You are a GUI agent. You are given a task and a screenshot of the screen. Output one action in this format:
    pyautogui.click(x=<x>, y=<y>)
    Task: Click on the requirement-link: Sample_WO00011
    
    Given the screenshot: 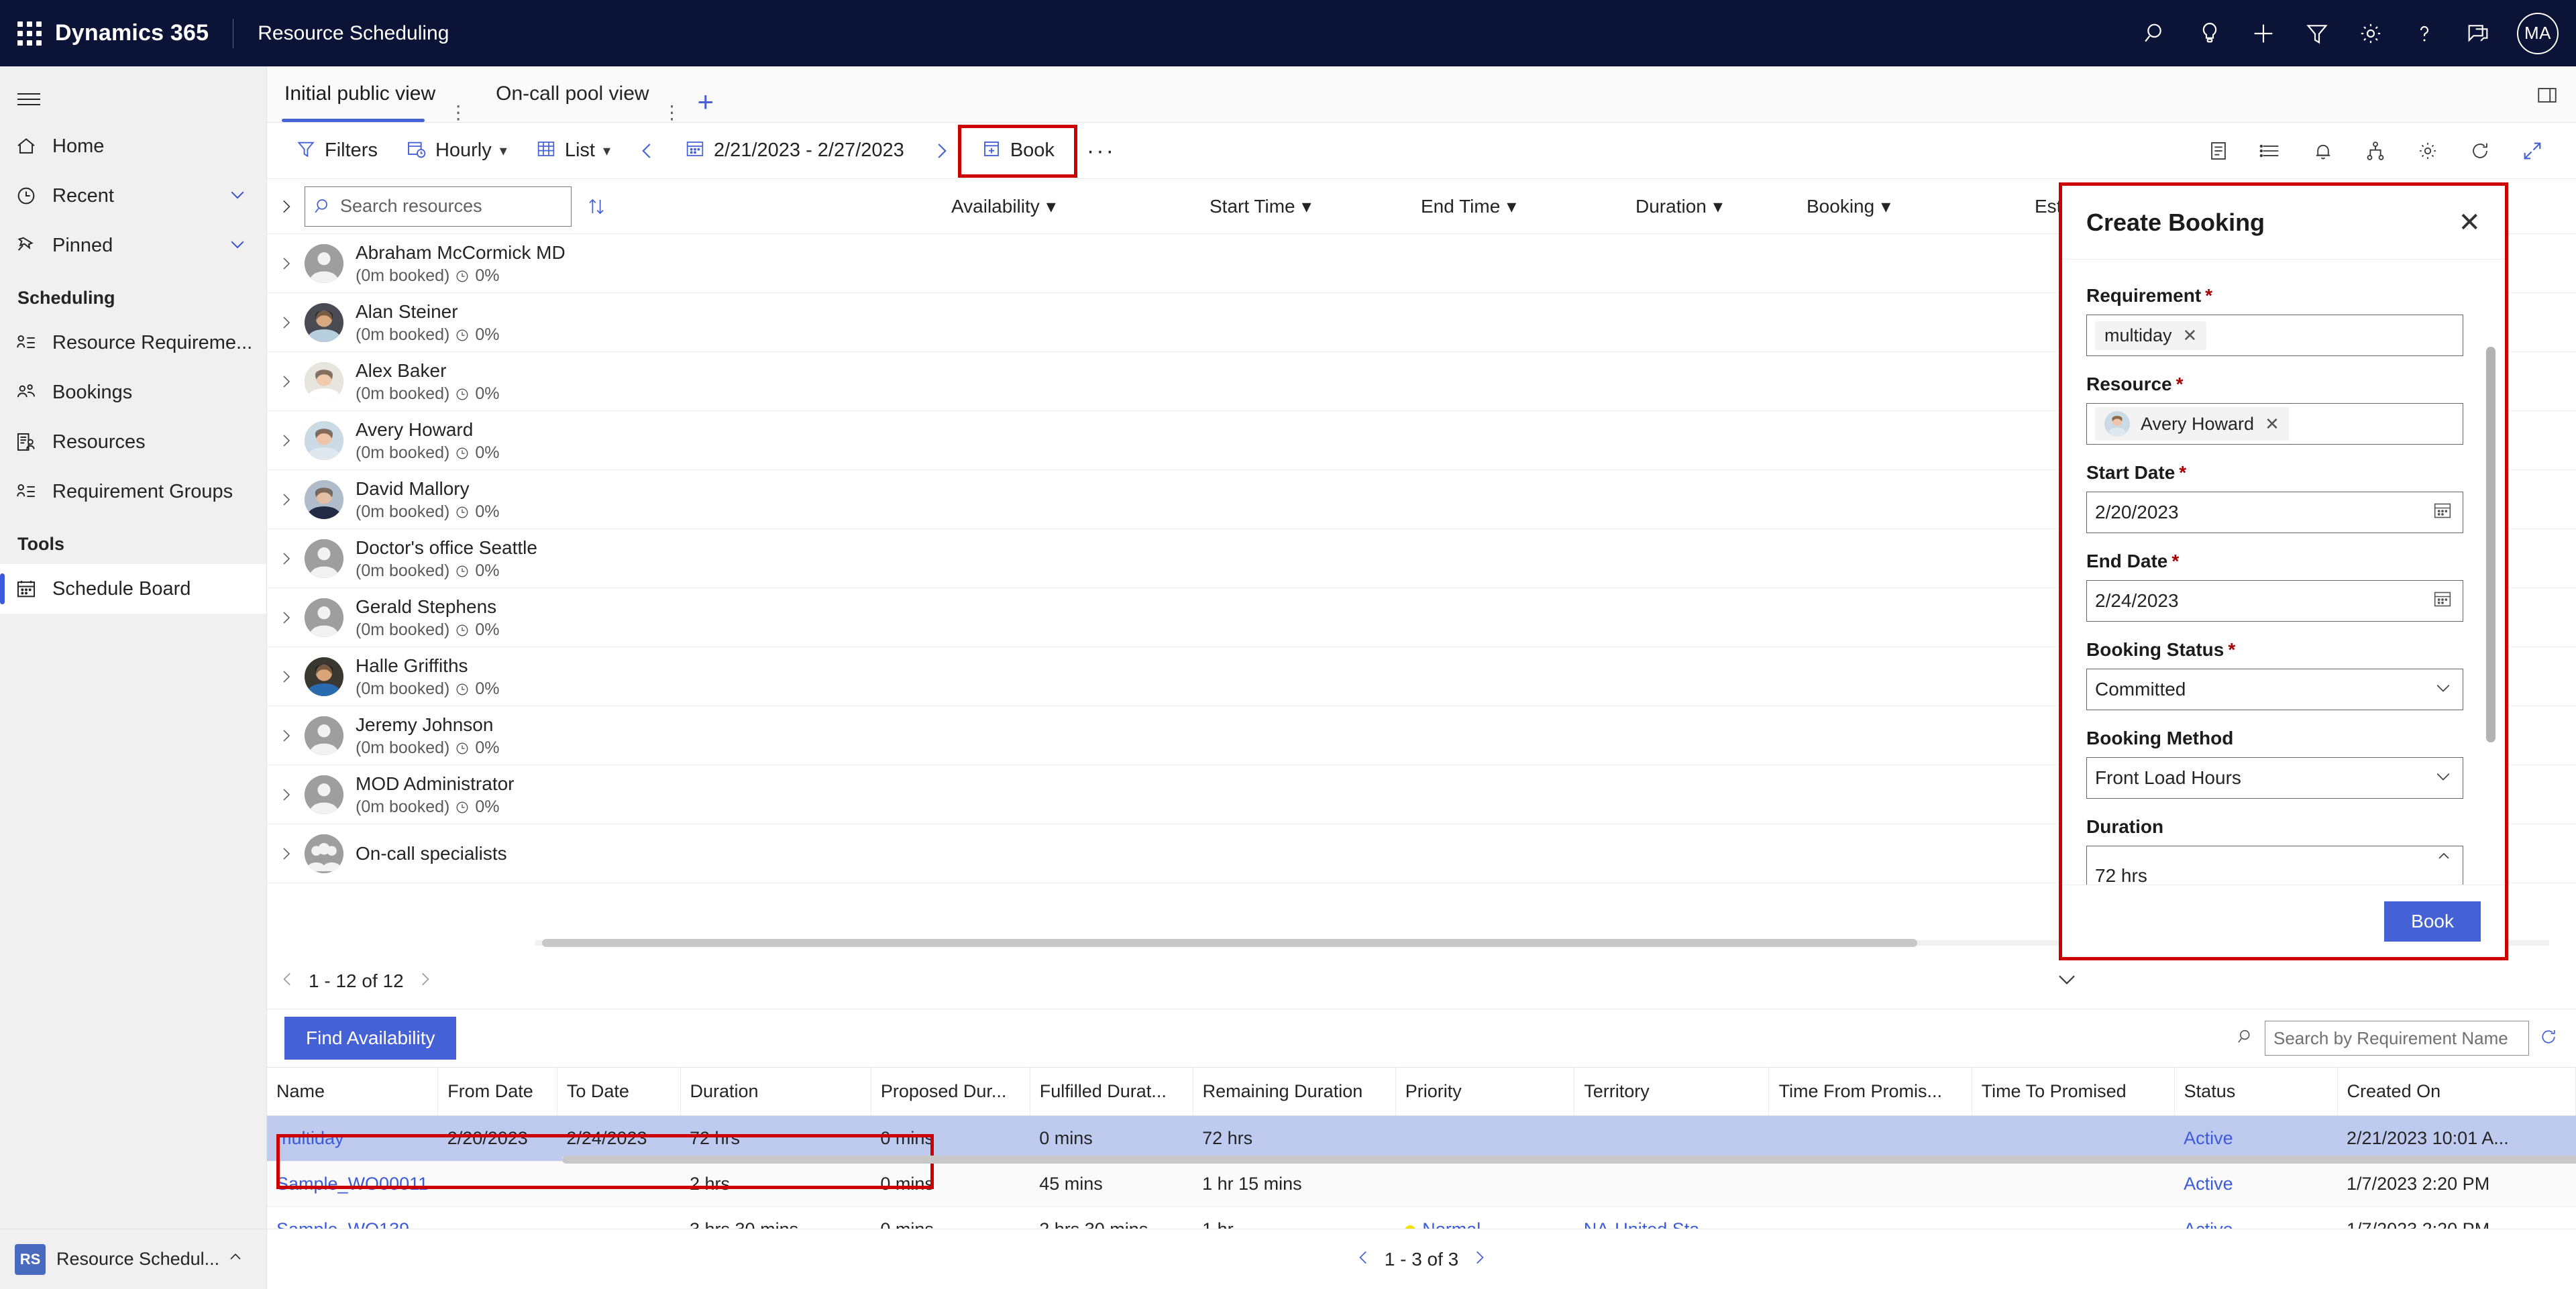 What is the action you would take?
    pyautogui.click(x=352, y=1184)
    